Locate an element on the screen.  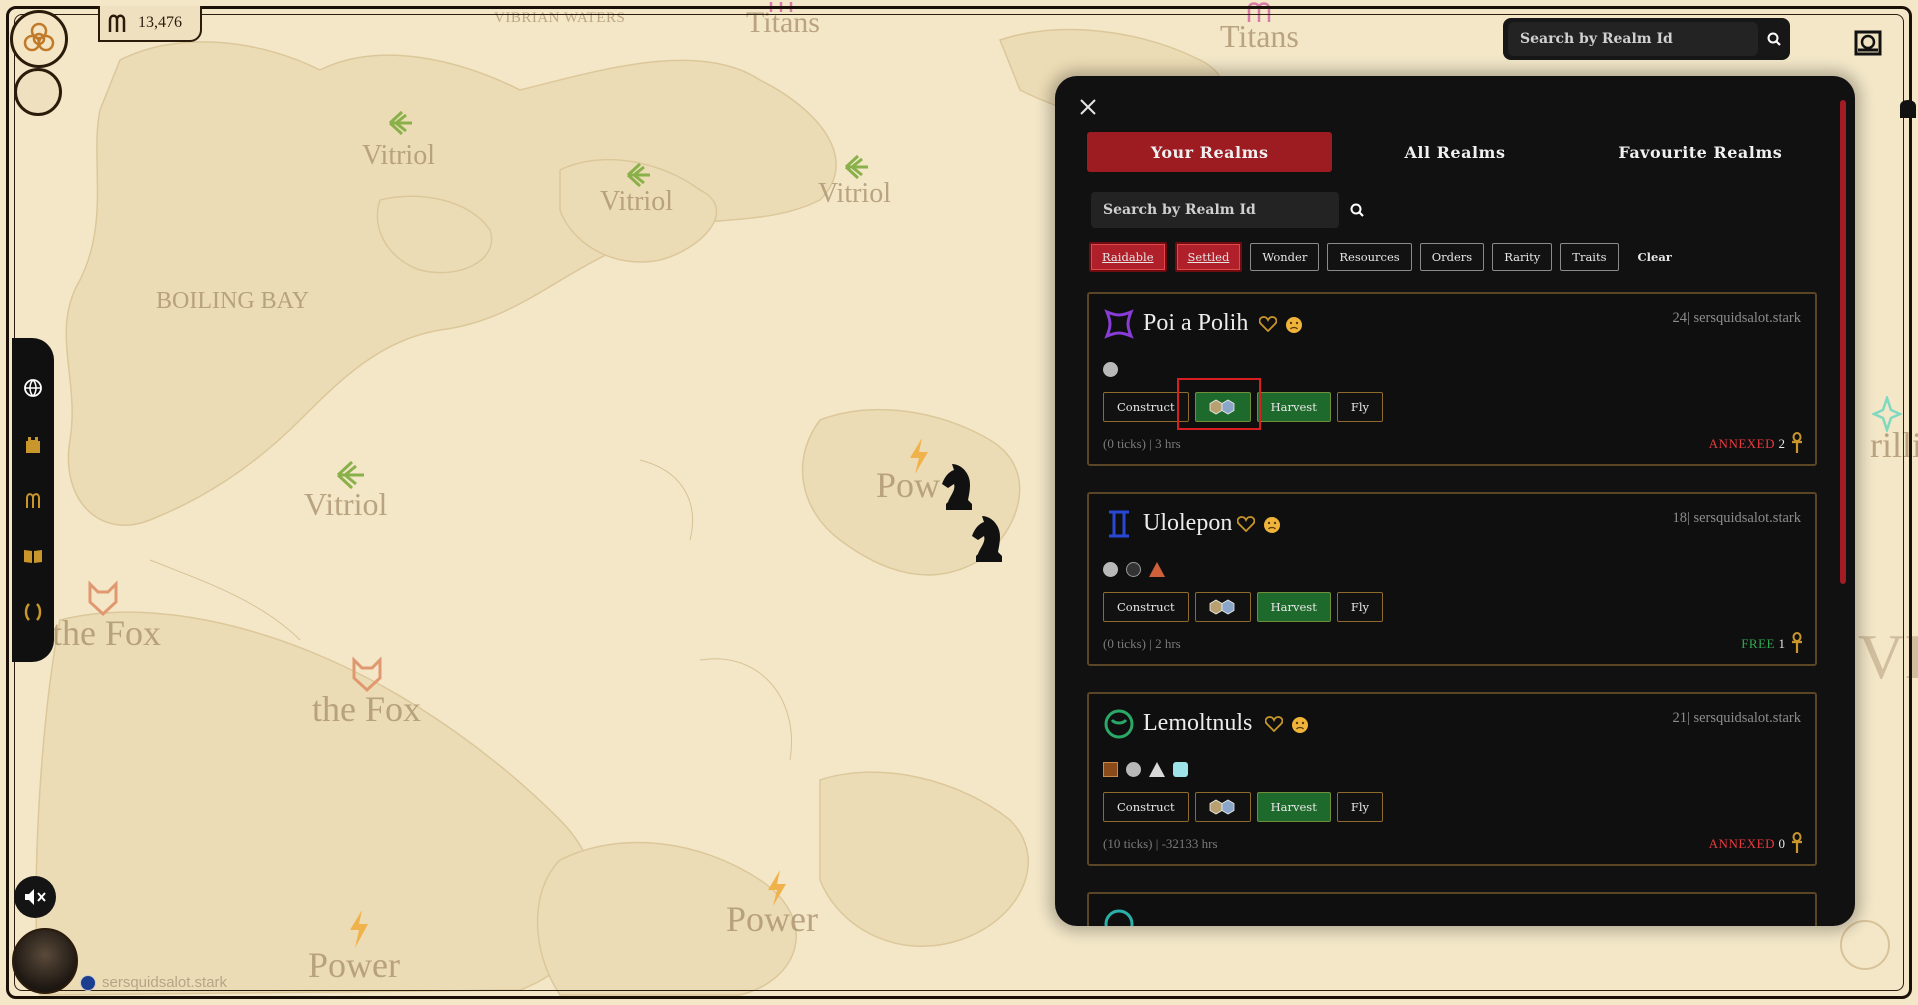
laurel-icon is located at coordinates (33, 612).